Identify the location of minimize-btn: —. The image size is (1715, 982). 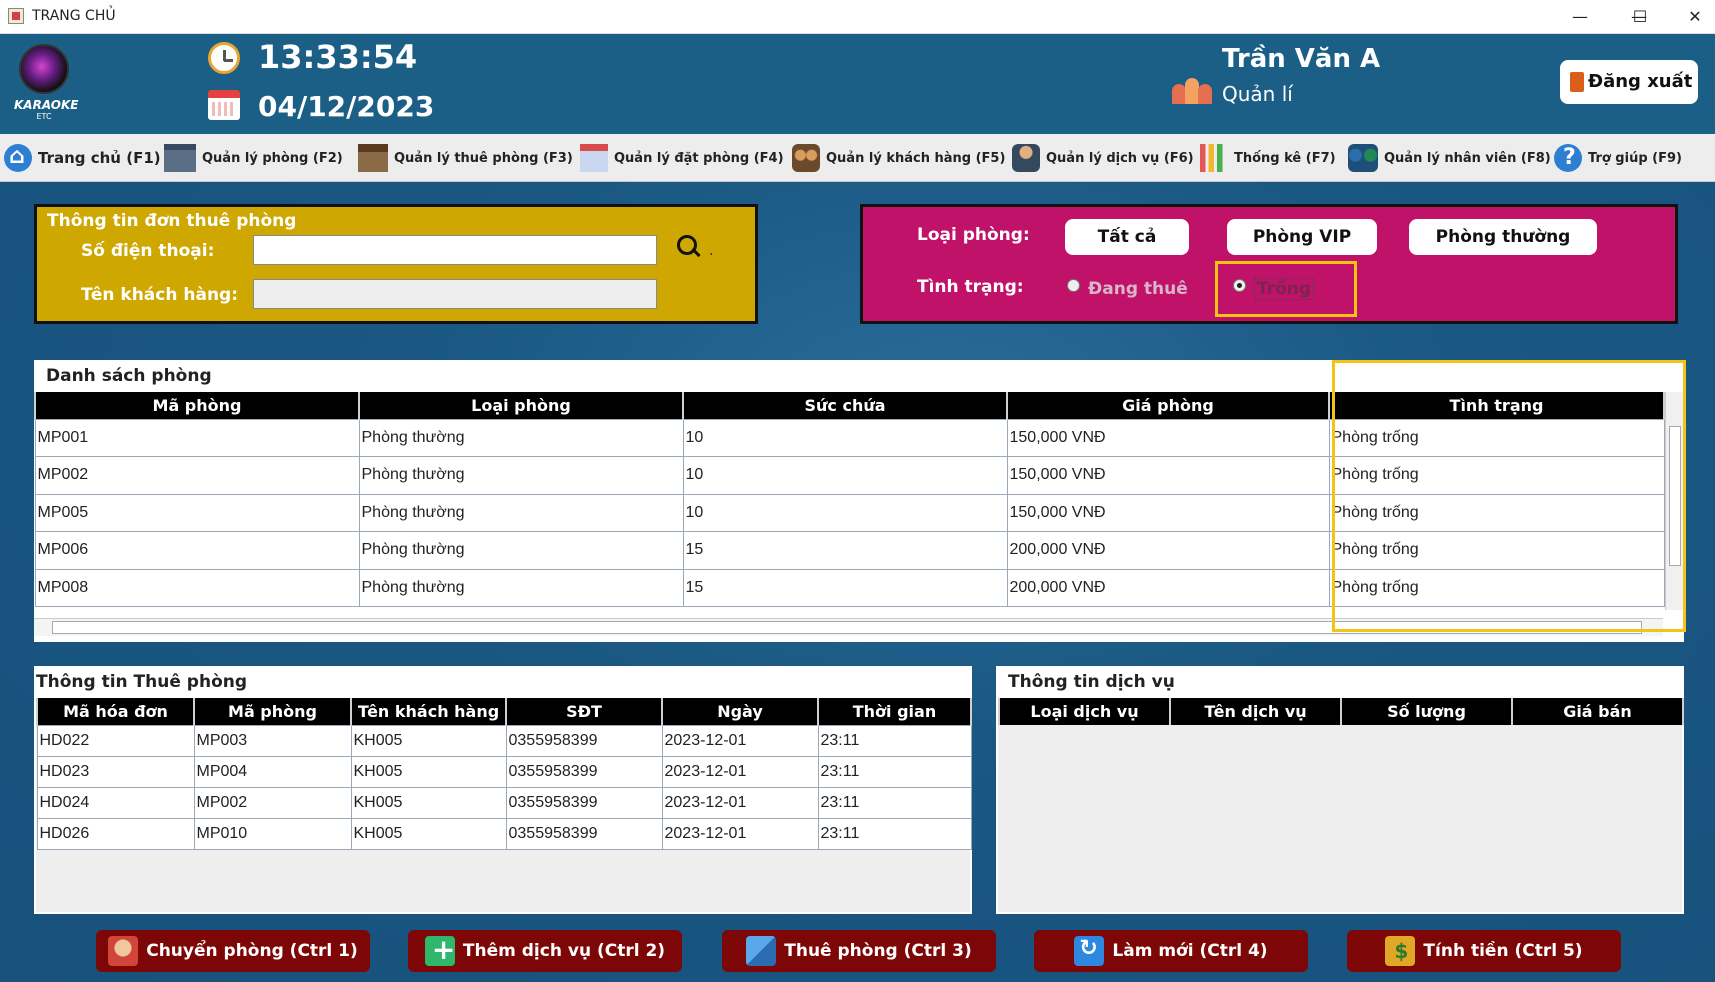
(1580, 17).